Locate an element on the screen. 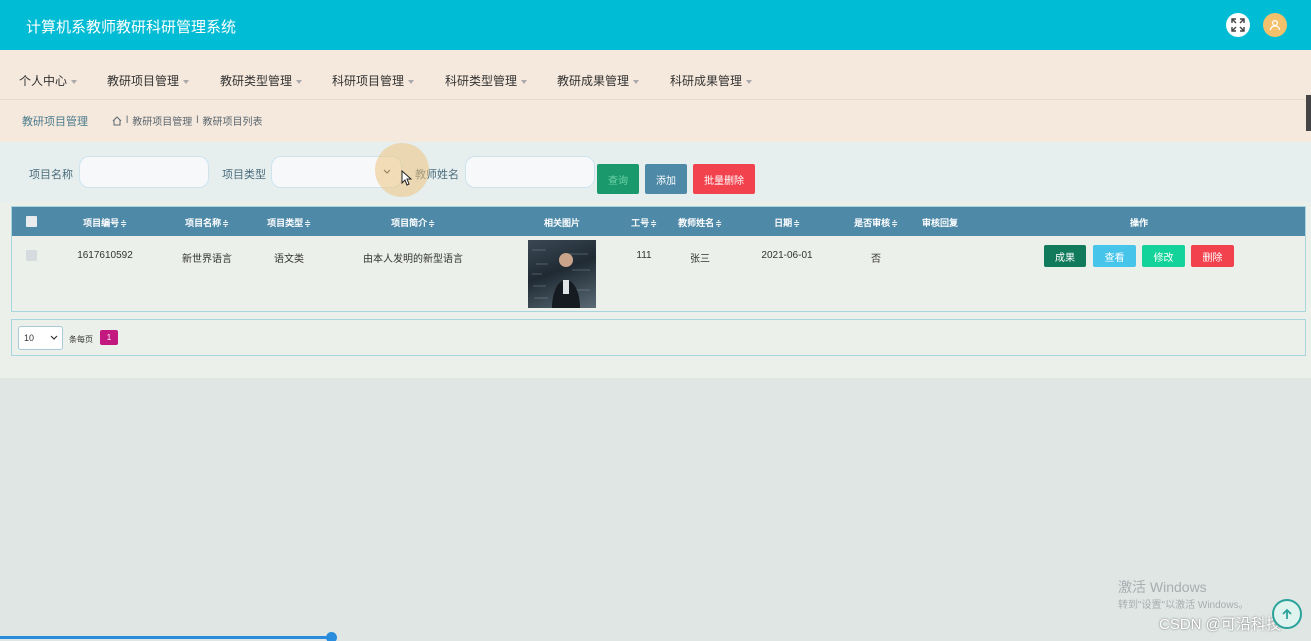 The width and height of the screenshot is (1311, 641). column-header: 项目类型≑ is located at coordinates (289, 222).